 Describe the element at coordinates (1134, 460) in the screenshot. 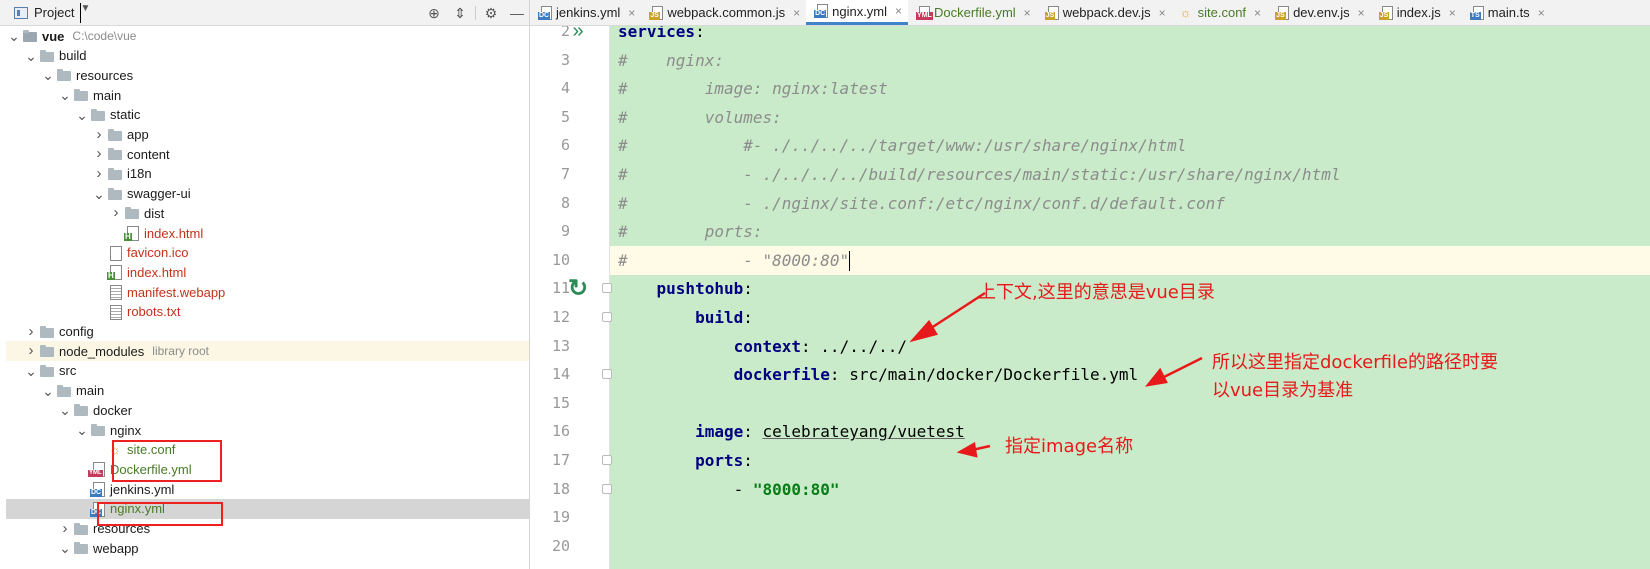

I see `code-line: ports:` at that location.